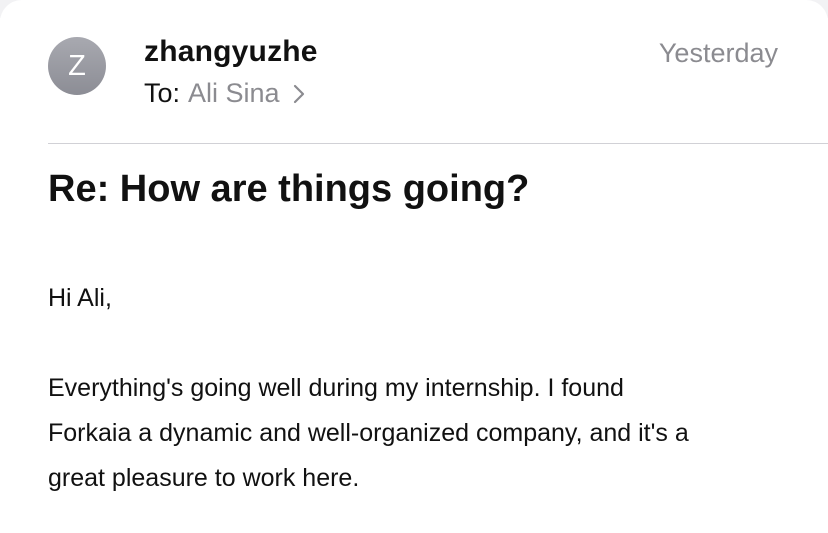 This screenshot has width=828, height=533. Describe the element at coordinates (289, 189) in the screenshot. I see `message-subject: Re: How are things going?` at that location.